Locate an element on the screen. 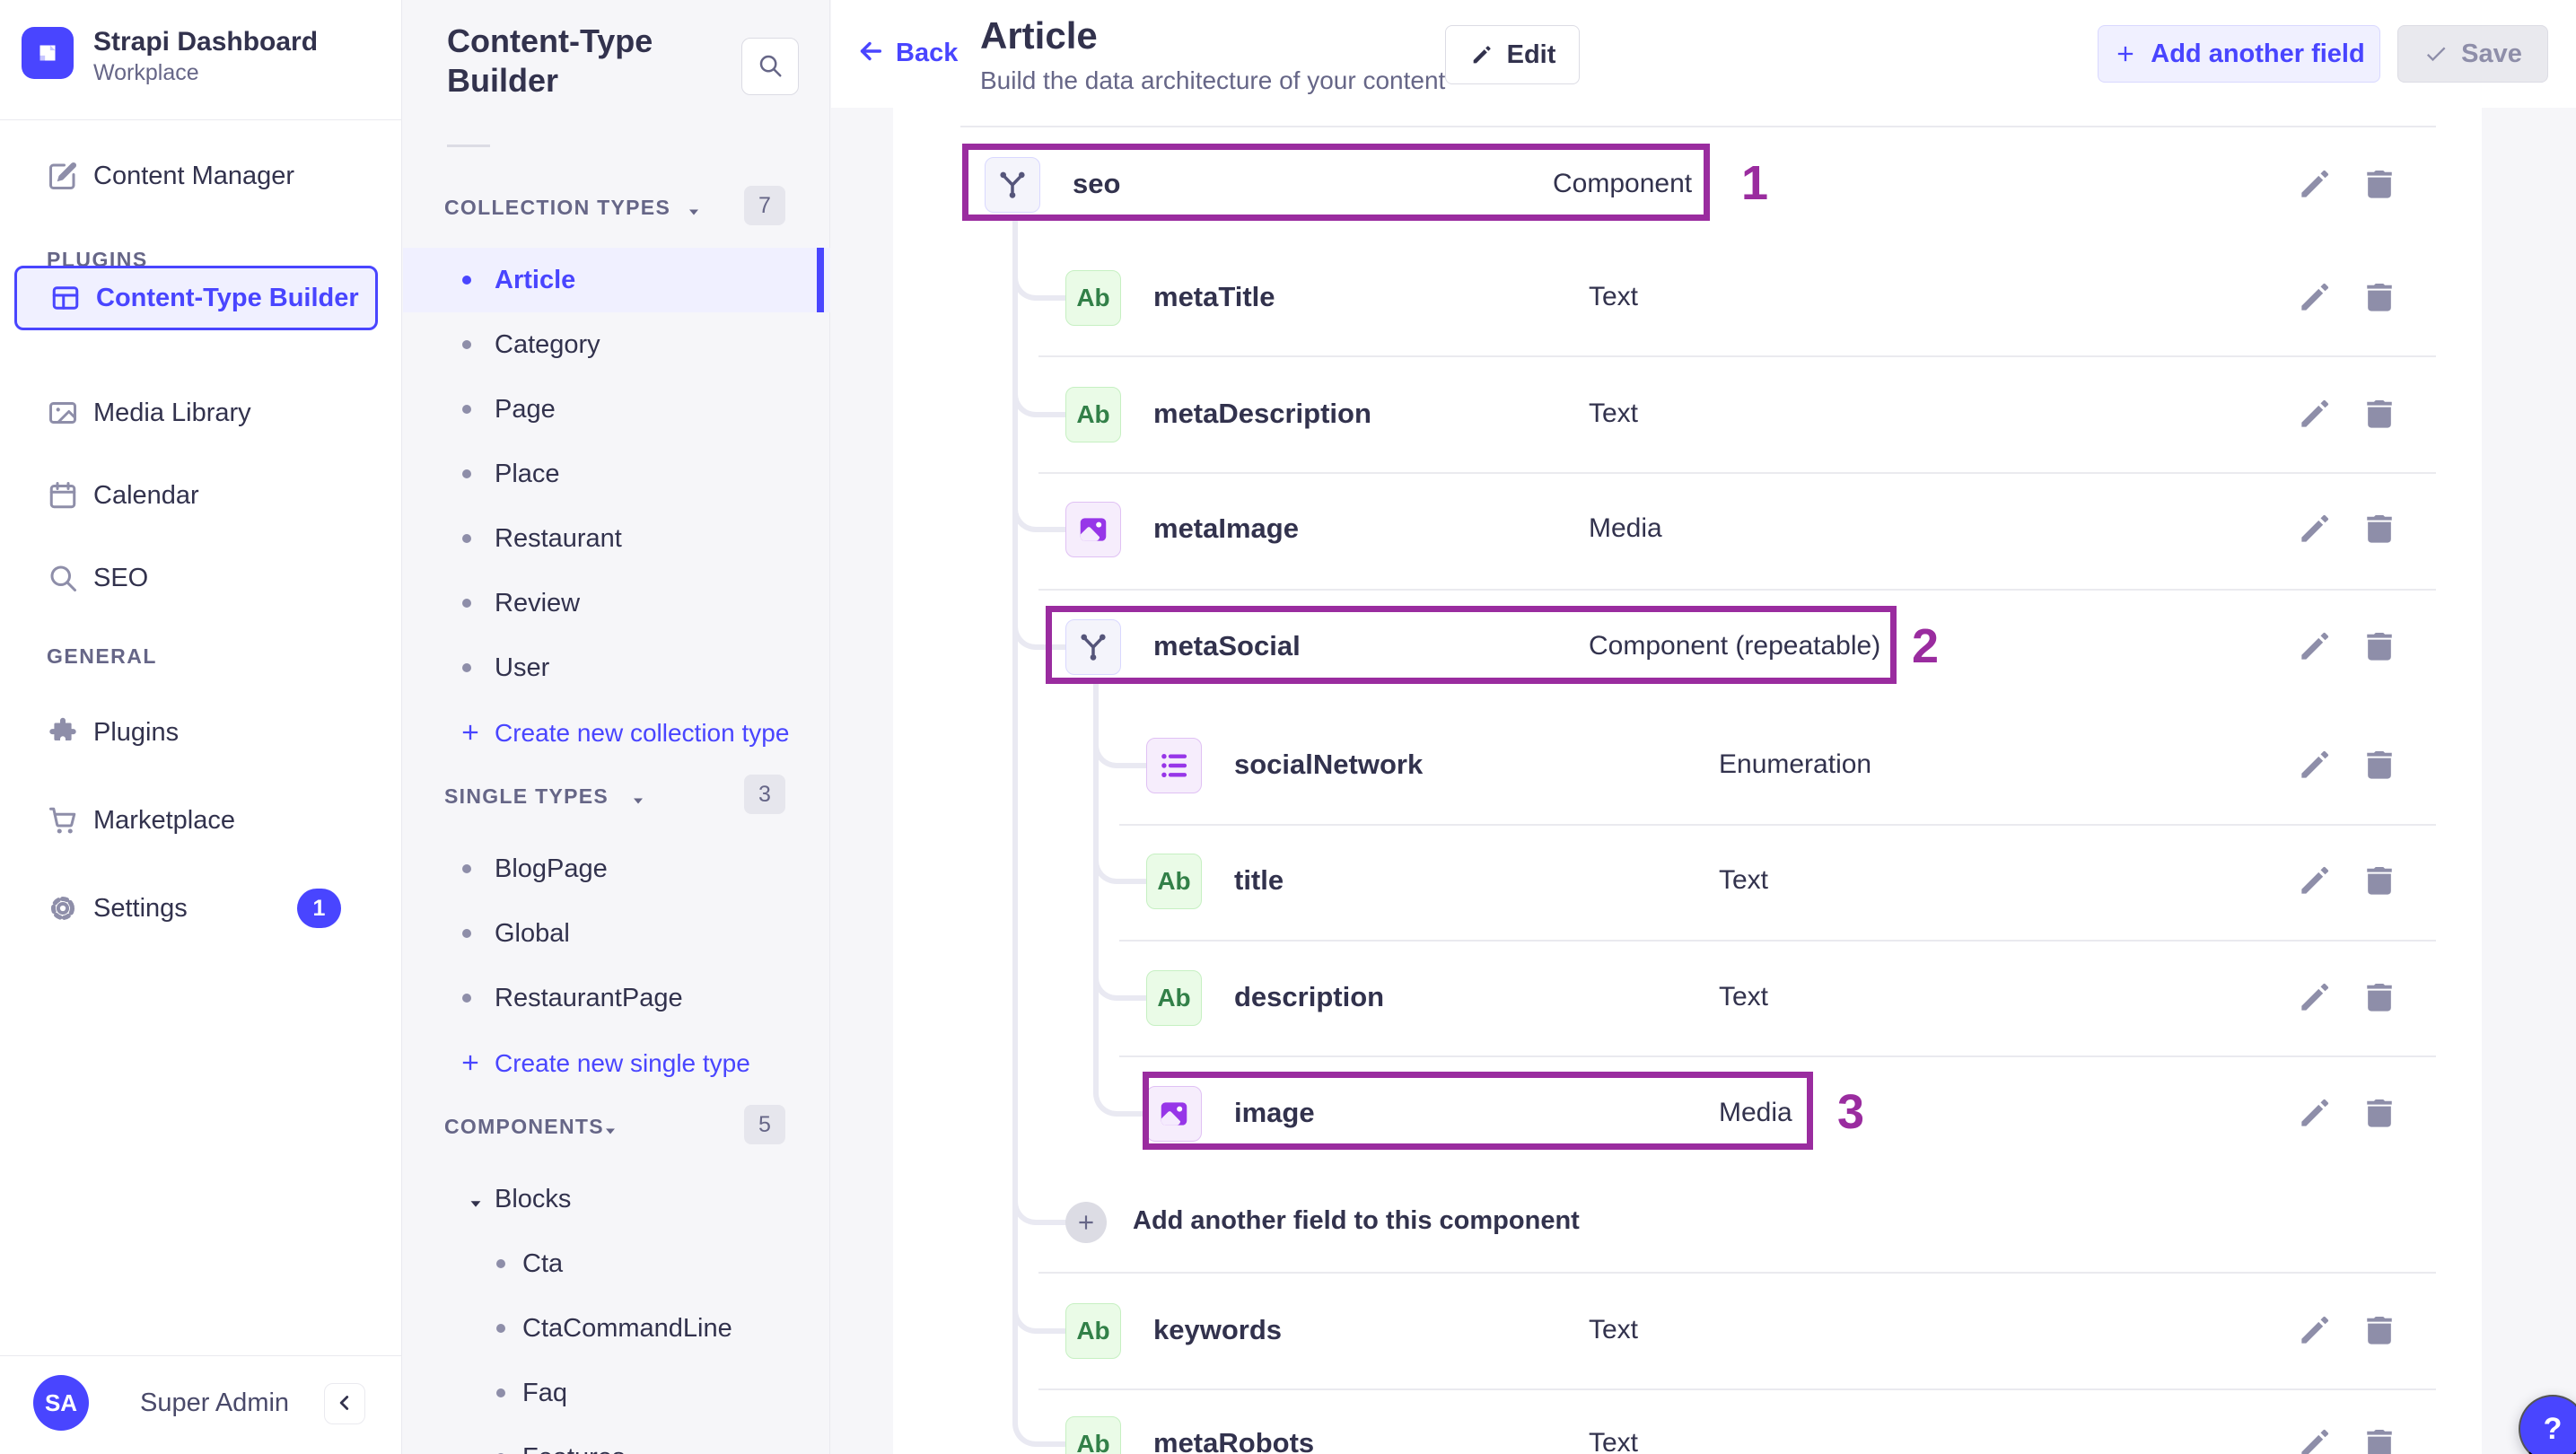  subnav-item-page: Page is located at coordinates (616, 409).